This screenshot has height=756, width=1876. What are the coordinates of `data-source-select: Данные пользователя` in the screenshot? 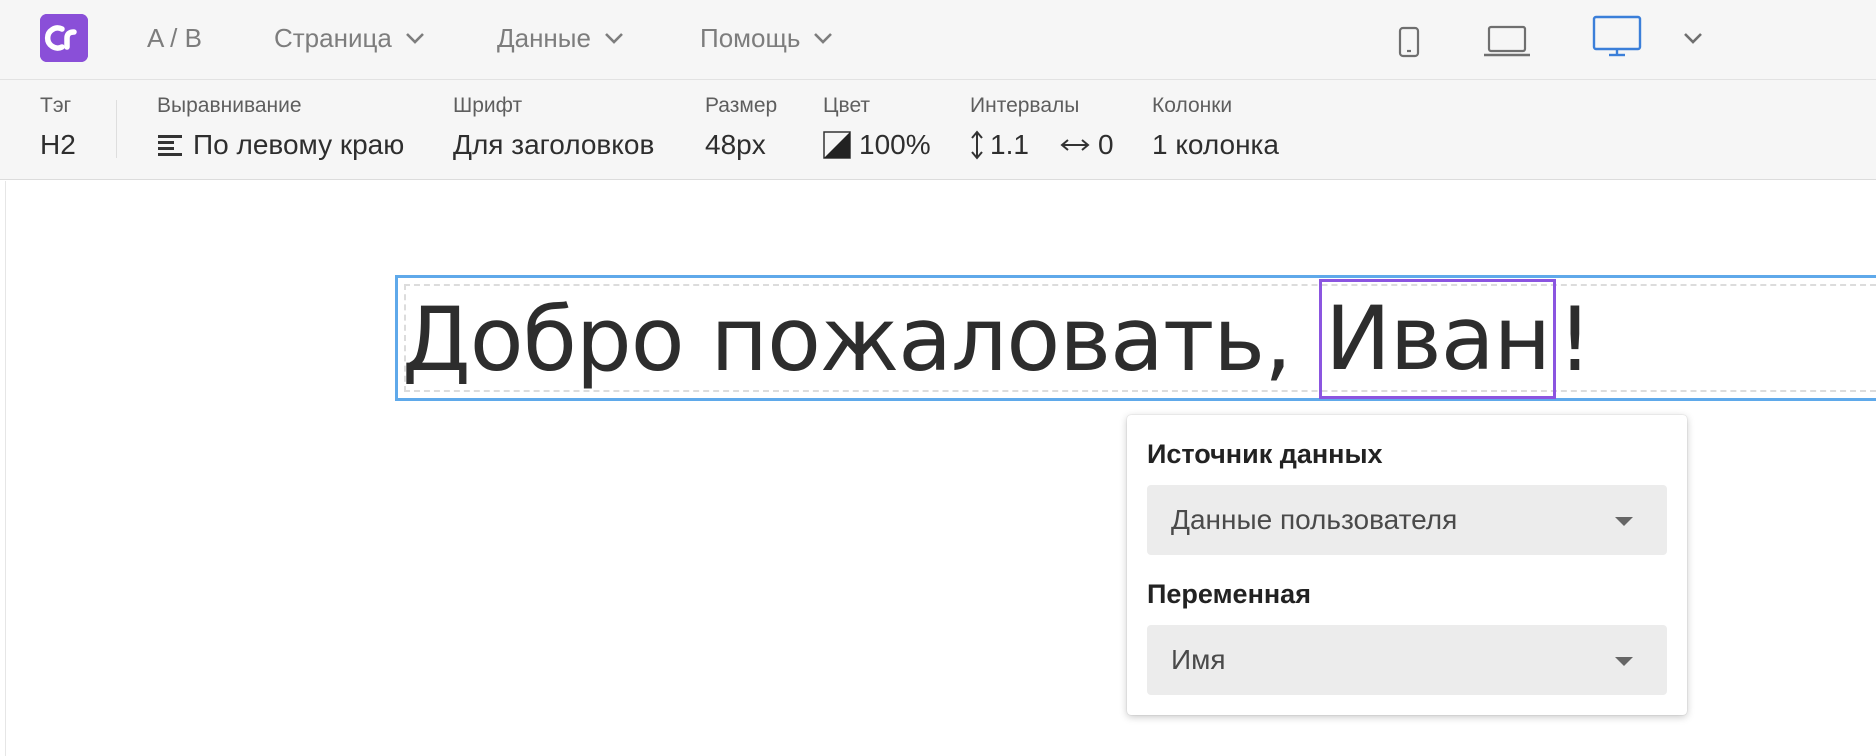 It's located at (1407, 520).